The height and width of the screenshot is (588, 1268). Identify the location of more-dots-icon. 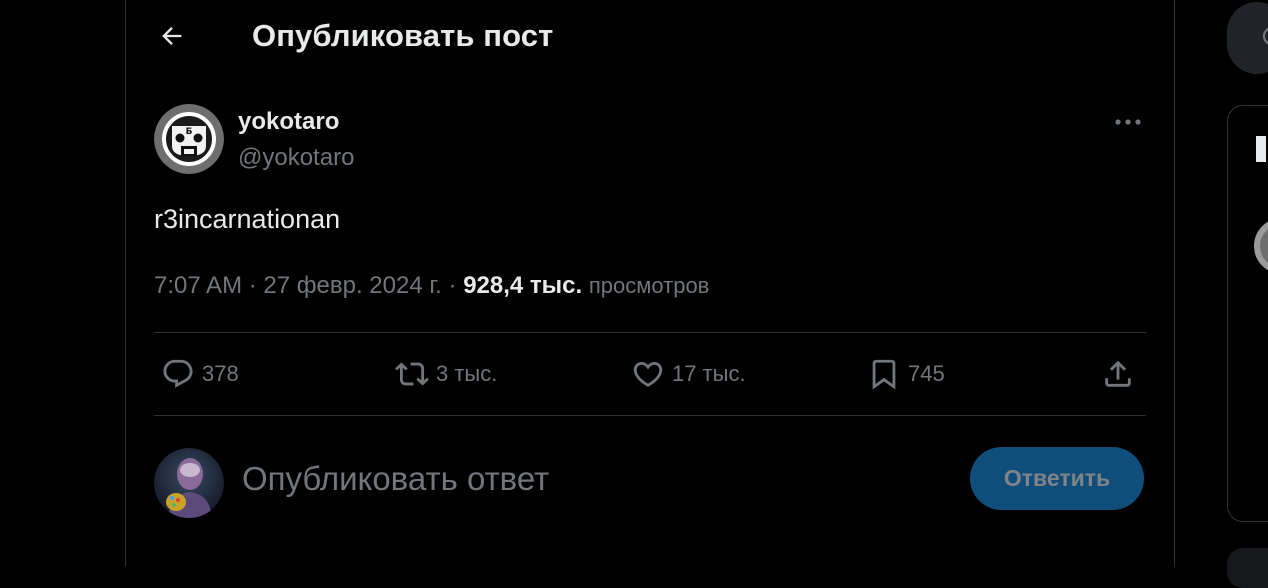
(1128, 122).